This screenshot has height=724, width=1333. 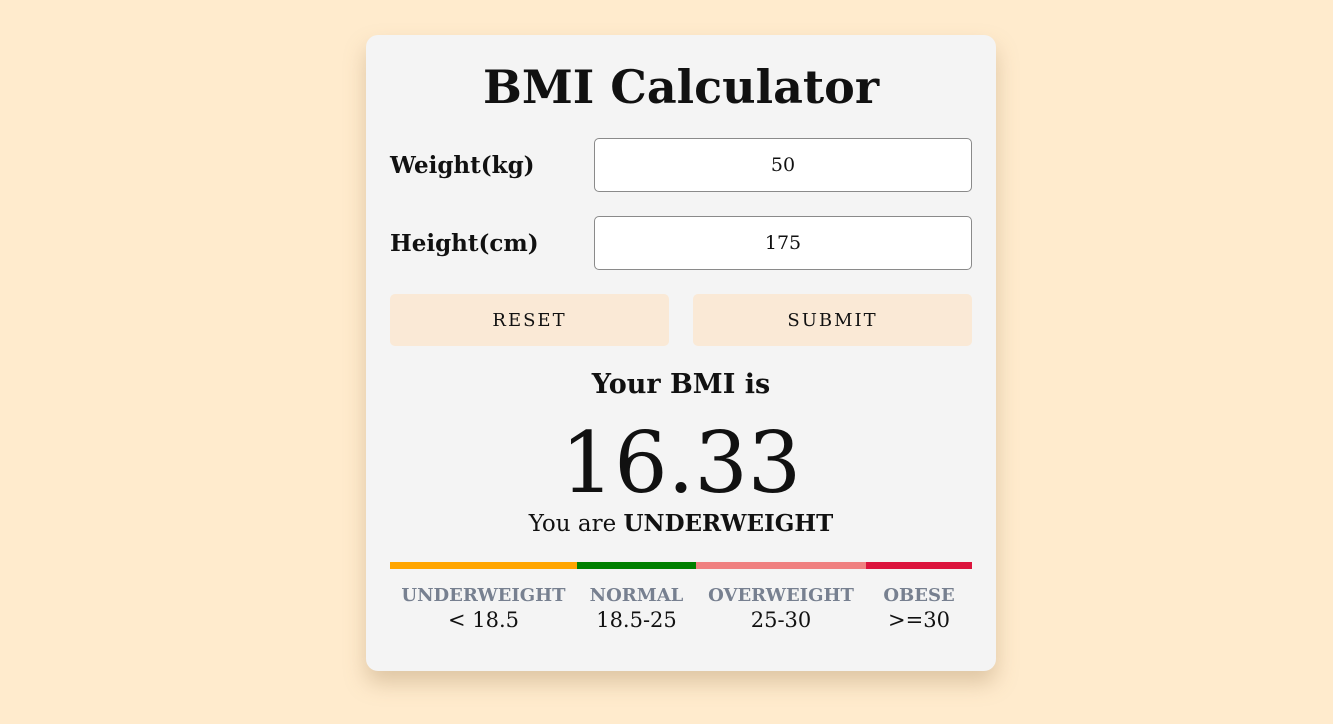 What do you see at coordinates (919, 620) in the screenshot?
I see `legend-range: >=30` at bounding box center [919, 620].